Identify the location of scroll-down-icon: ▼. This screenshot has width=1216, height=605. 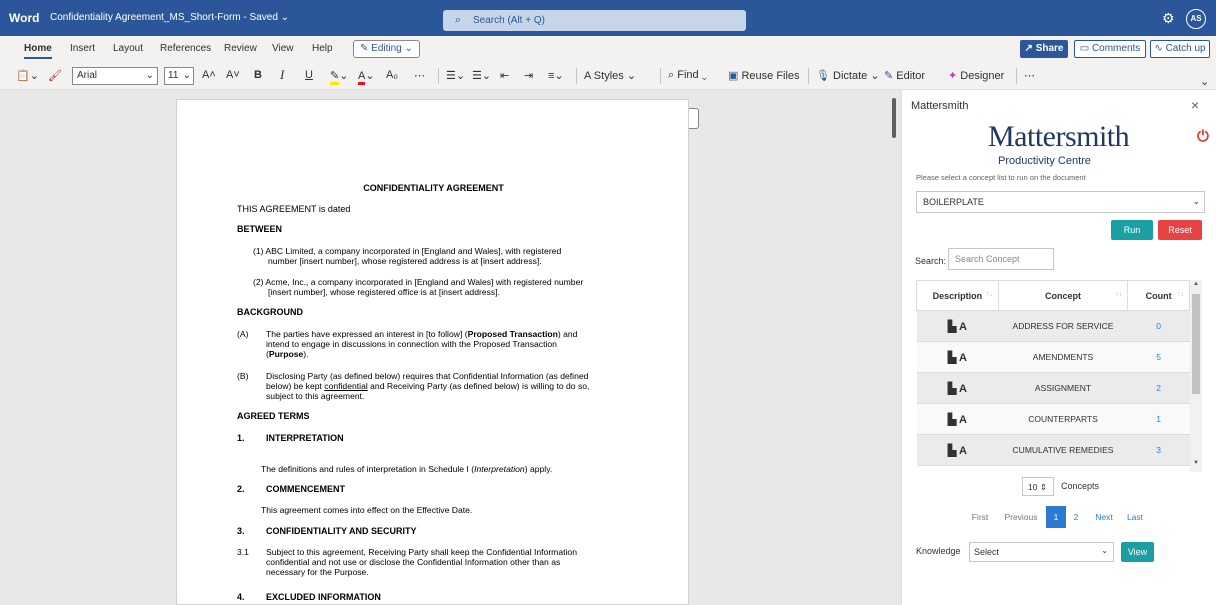
(1196, 463).